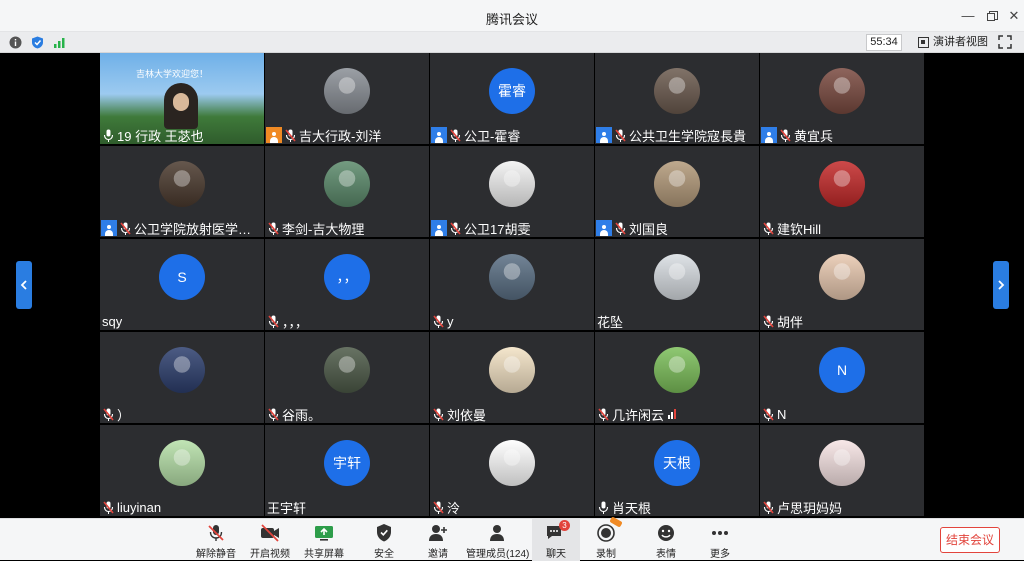  I want to click on participant-tile: NN, so click(842, 377).